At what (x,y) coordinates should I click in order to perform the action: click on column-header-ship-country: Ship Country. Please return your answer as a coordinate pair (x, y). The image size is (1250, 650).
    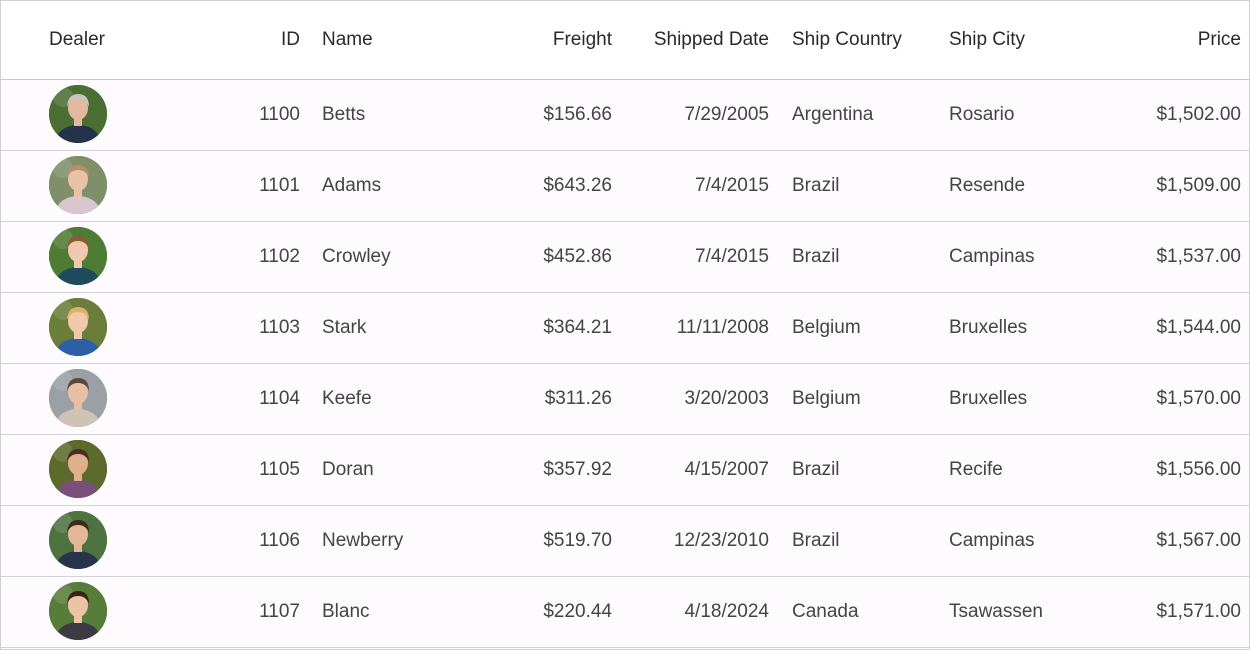
    Looking at the image, I should click on (867, 40).